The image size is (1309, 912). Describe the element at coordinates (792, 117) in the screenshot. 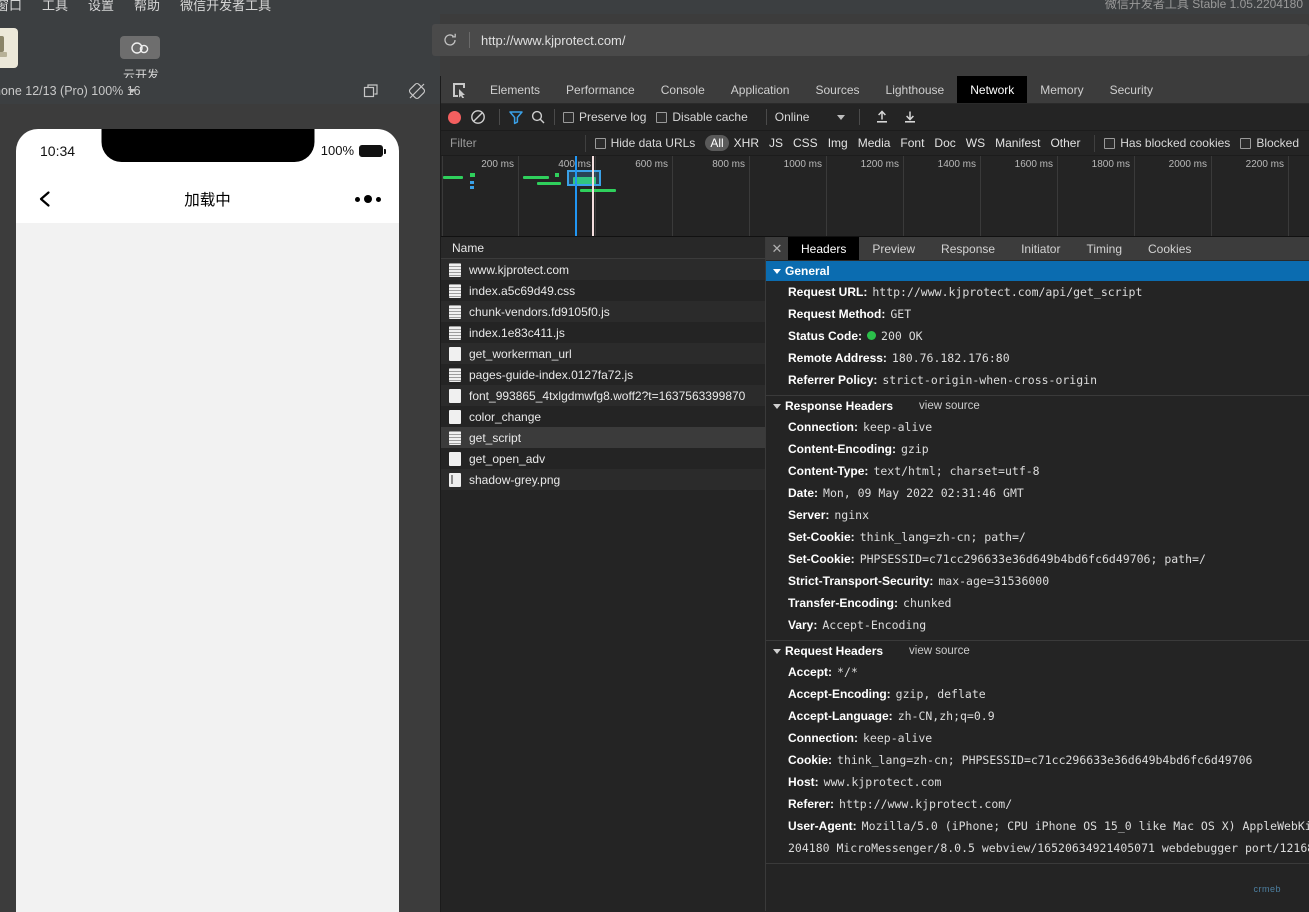

I see `throttling-select-value: Online` at that location.